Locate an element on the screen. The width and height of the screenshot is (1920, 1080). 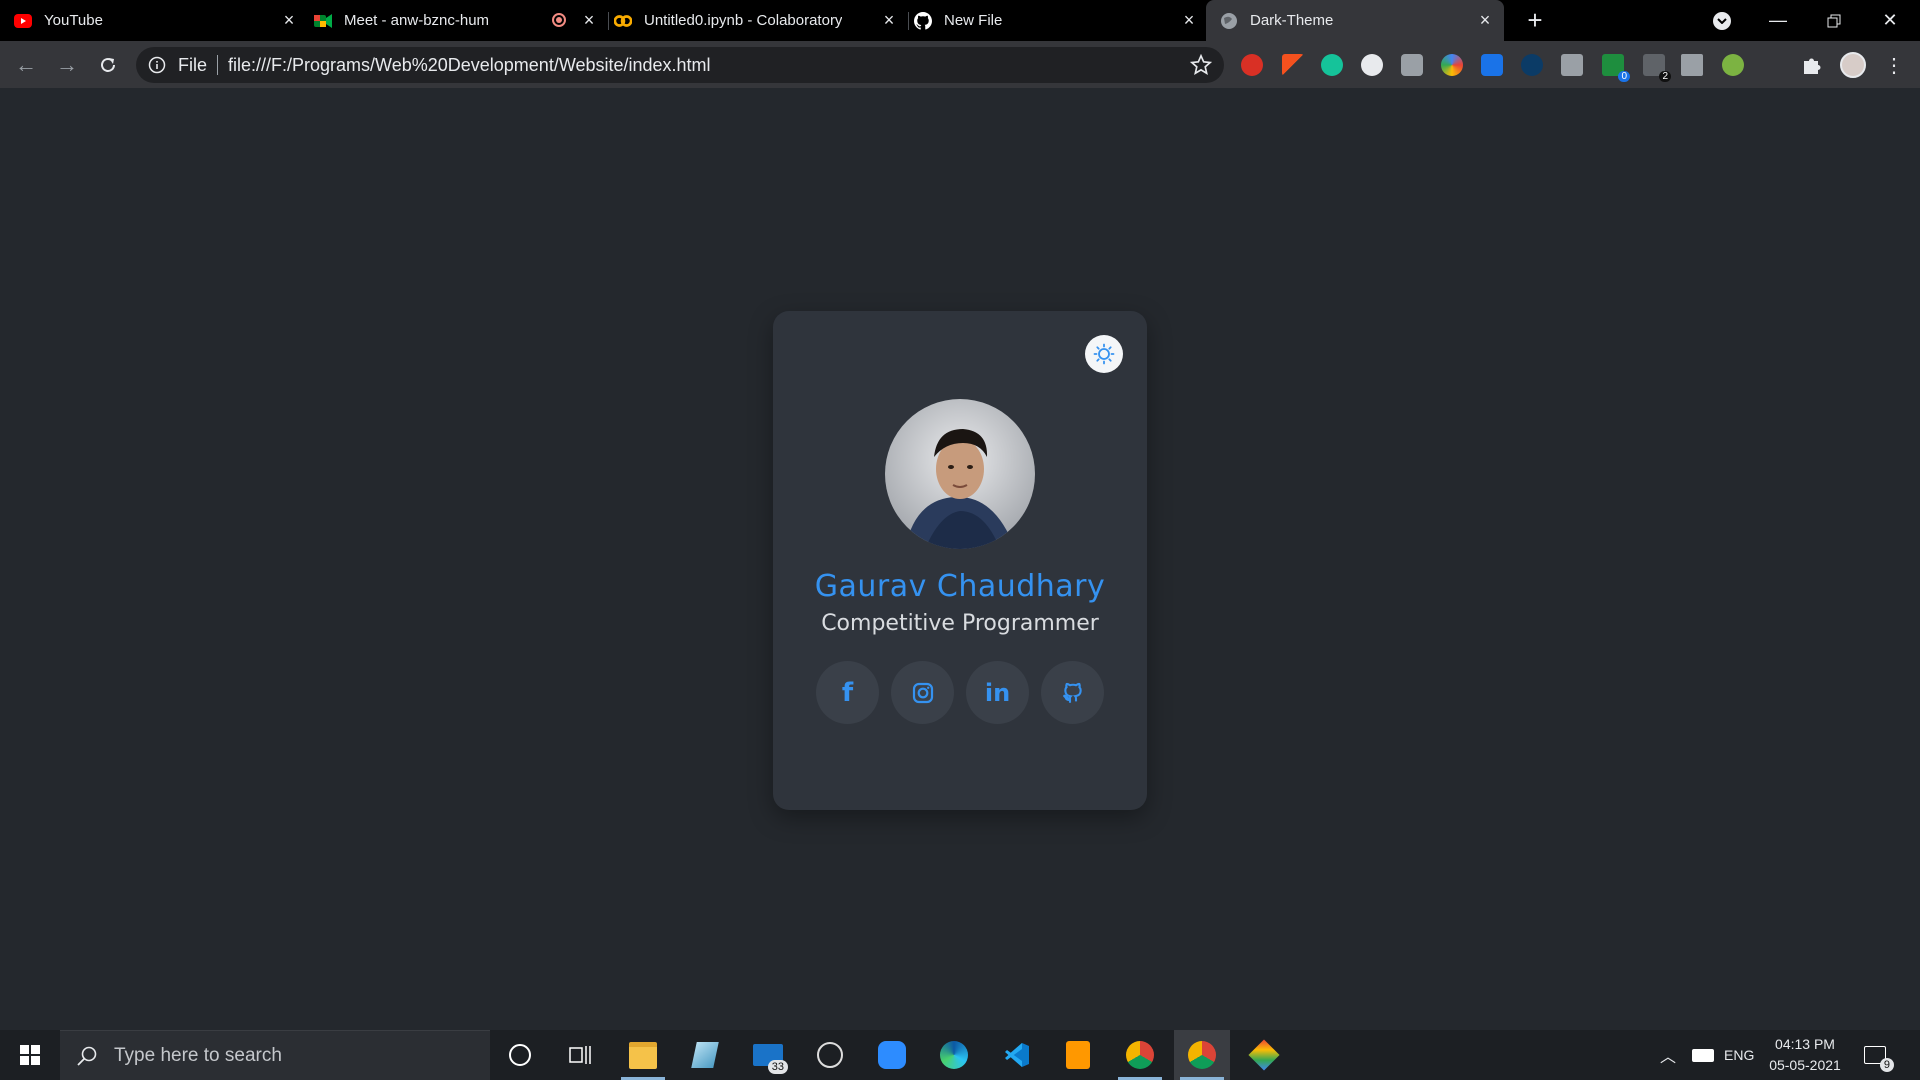
search-icon is located at coordinates (87, 1056).